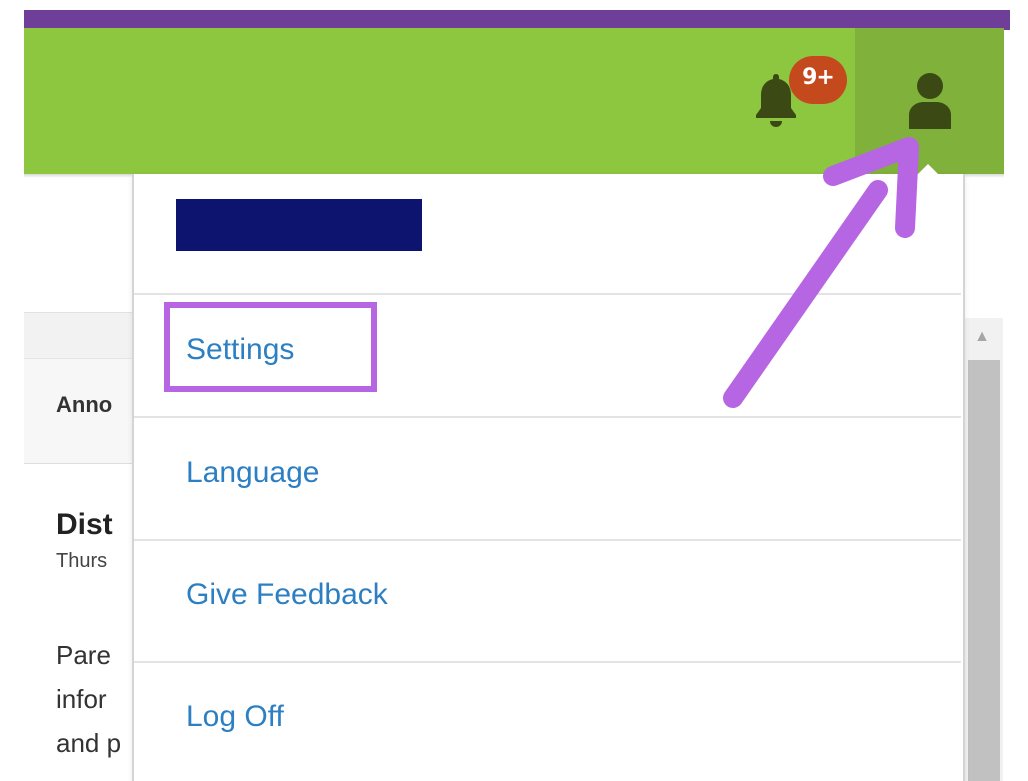  What do you see at coordinates (84, 405) in the screenshot?
I see `tab-announcements: Anno` at bounding box center [84, 405].